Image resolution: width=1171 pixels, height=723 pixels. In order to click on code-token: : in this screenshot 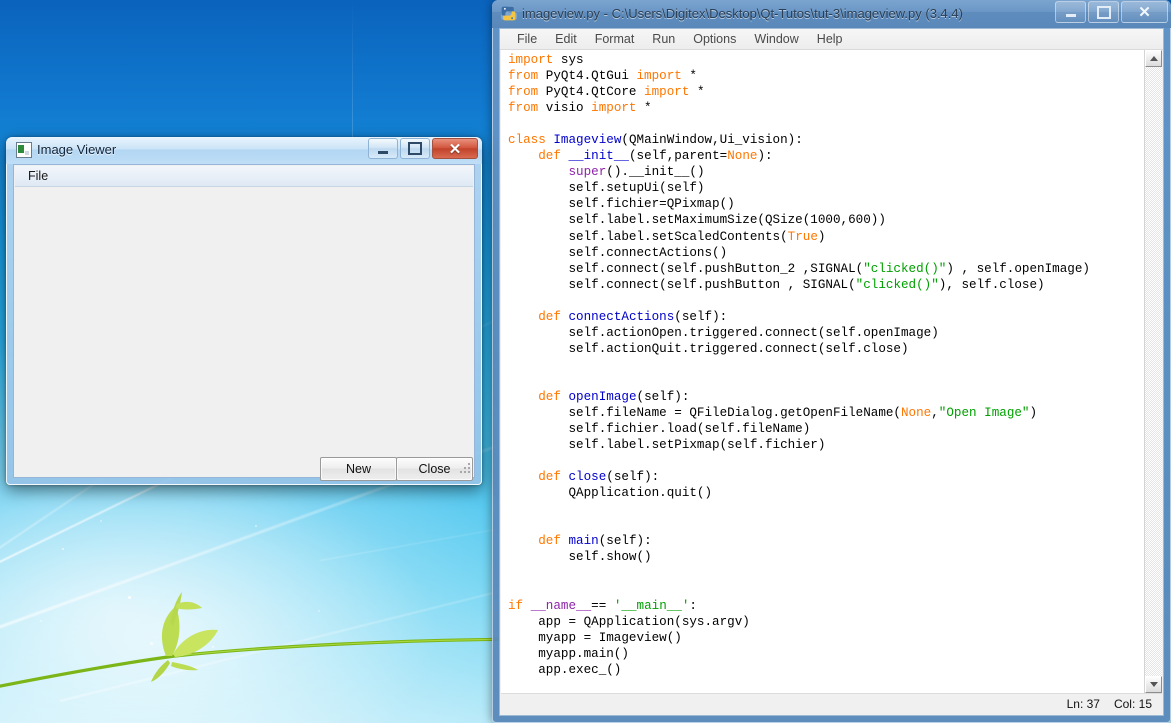, I will do `click(693, 605)`.